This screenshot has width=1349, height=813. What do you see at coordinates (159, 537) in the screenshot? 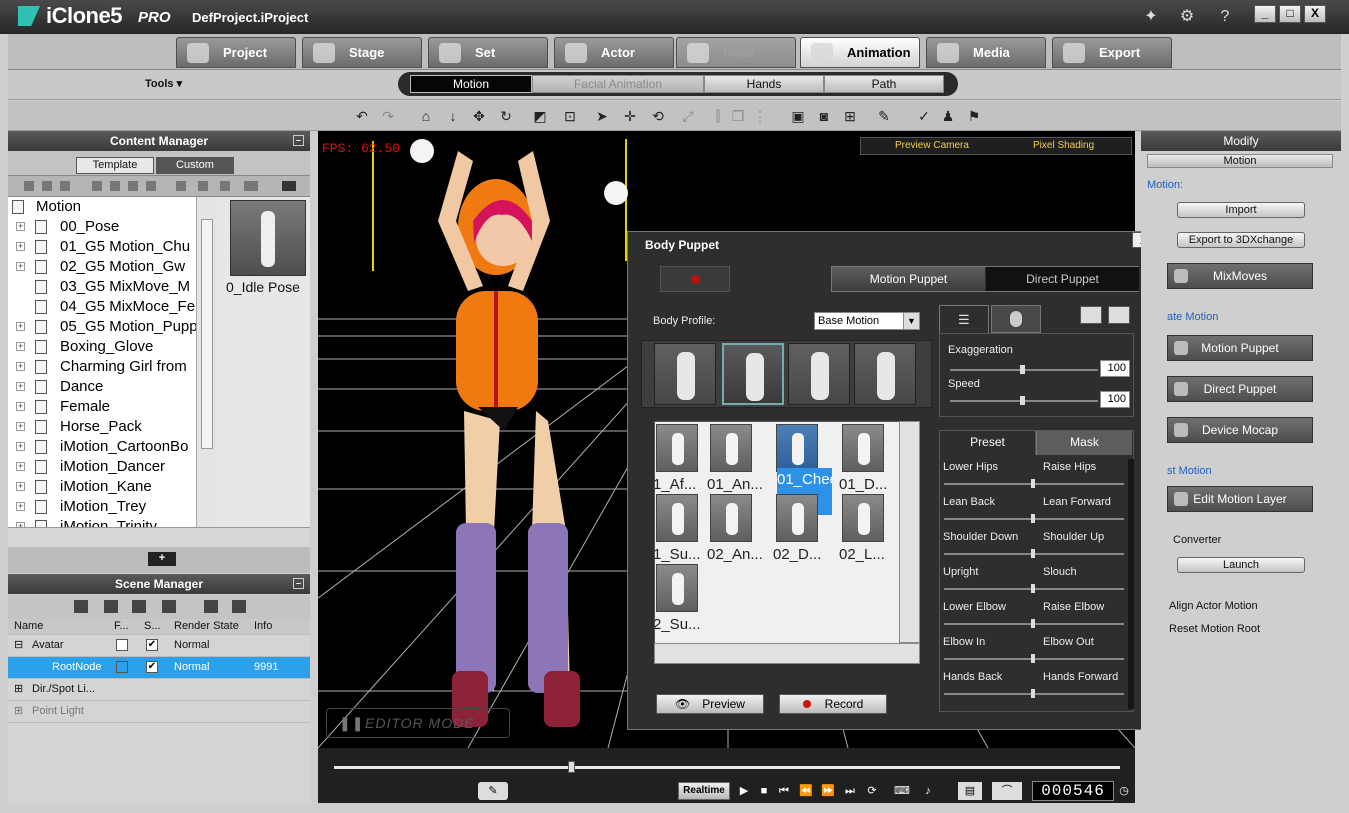
I see `content-hscrollbar` at bounding box center [159, 537].